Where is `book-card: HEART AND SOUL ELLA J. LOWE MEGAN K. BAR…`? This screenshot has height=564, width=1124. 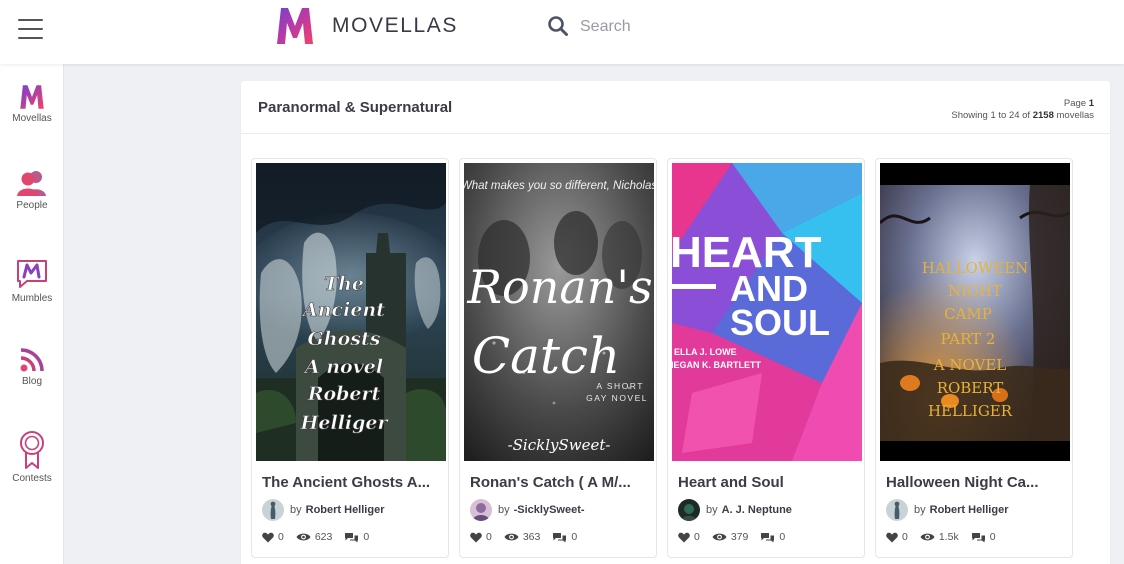
book-card: HEART AND SOUL ELLA J. LOWE MEGAN K. BAR… is located at coordinates (766, 358).